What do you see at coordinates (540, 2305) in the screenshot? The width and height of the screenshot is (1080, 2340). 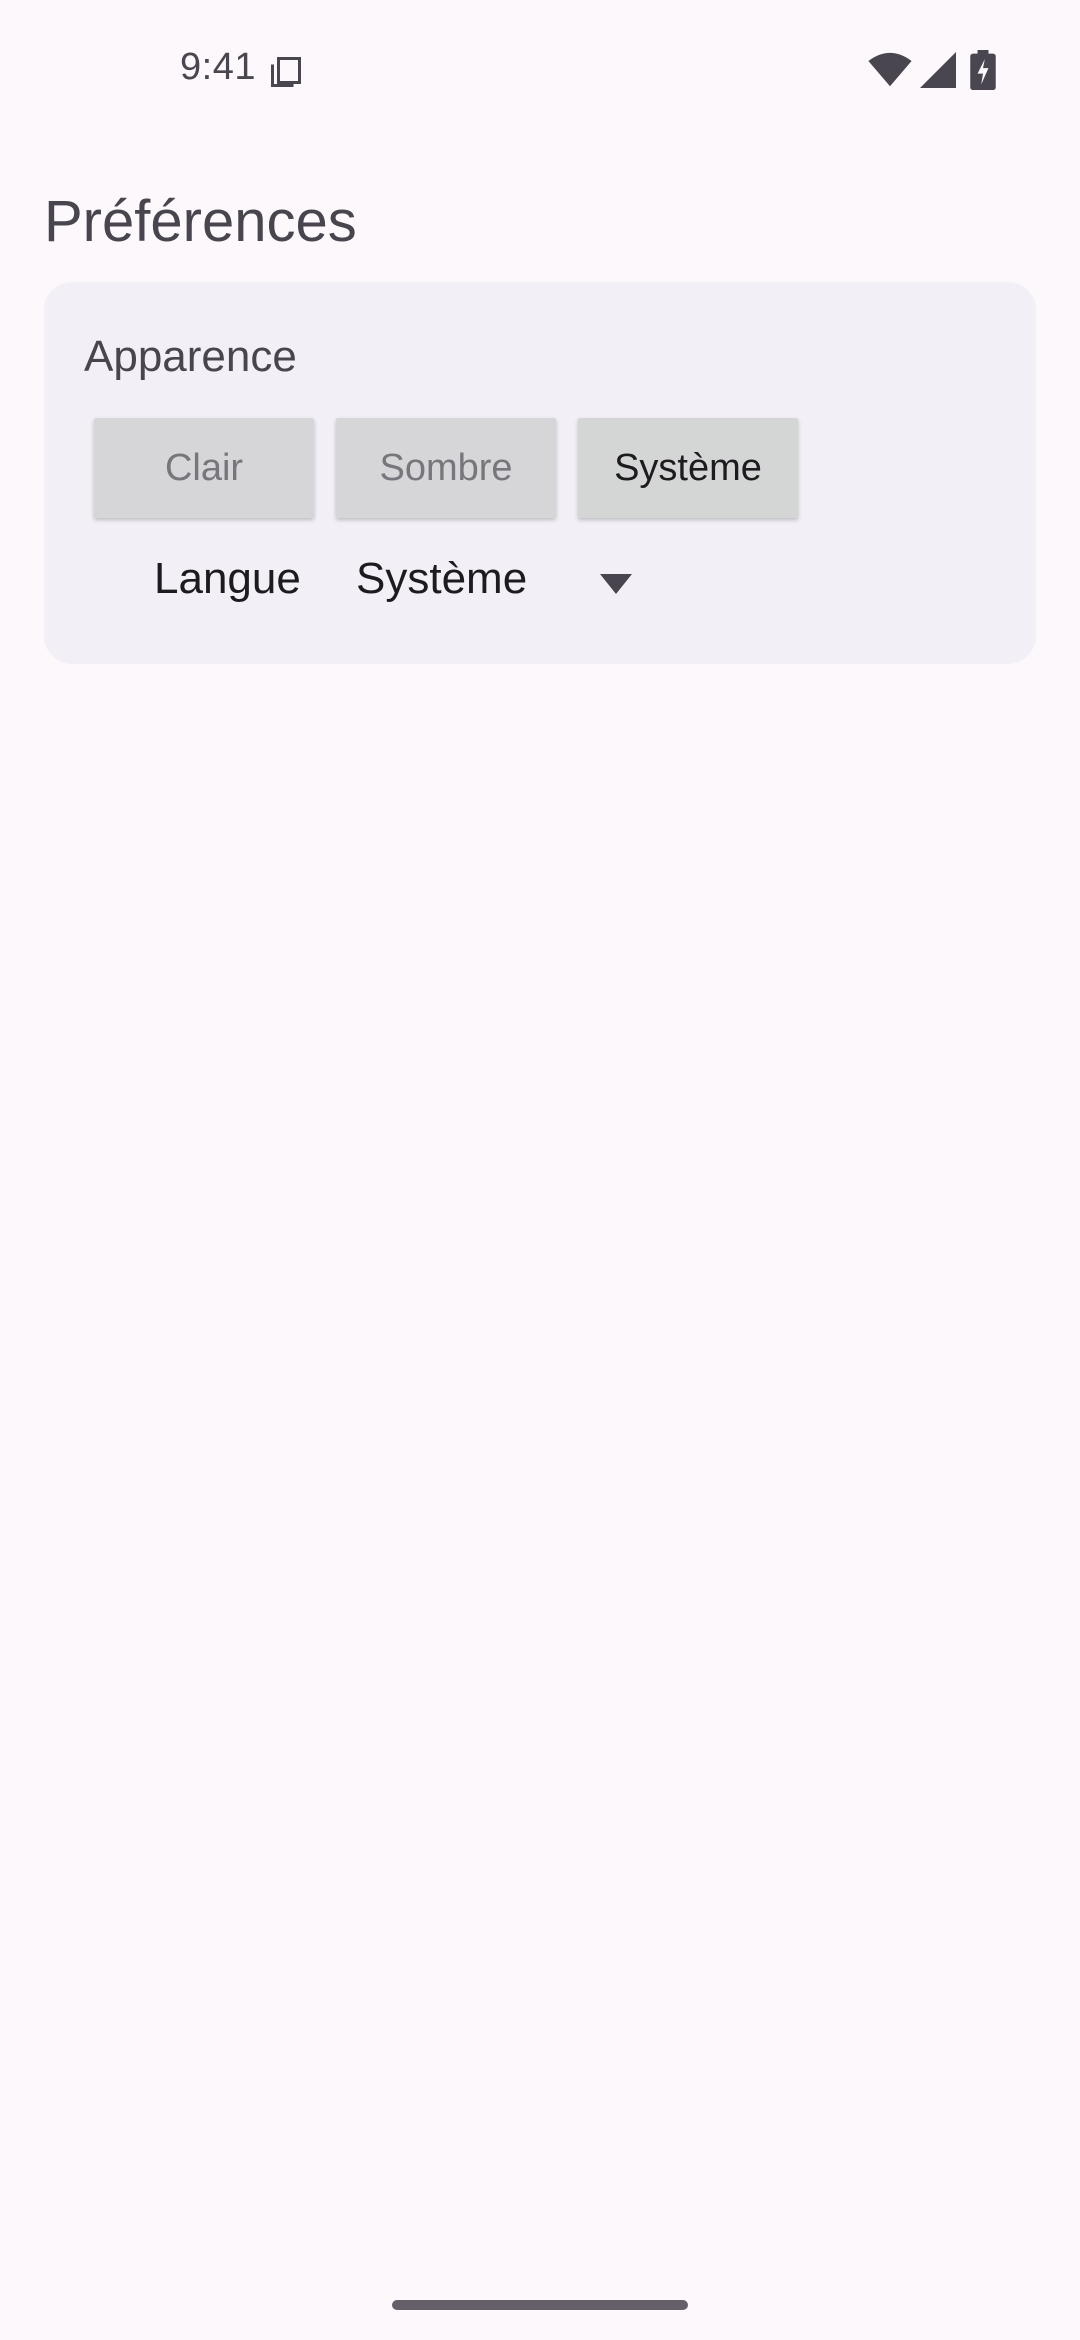 I see `home-indicator` at bounding box center [540, 2305].